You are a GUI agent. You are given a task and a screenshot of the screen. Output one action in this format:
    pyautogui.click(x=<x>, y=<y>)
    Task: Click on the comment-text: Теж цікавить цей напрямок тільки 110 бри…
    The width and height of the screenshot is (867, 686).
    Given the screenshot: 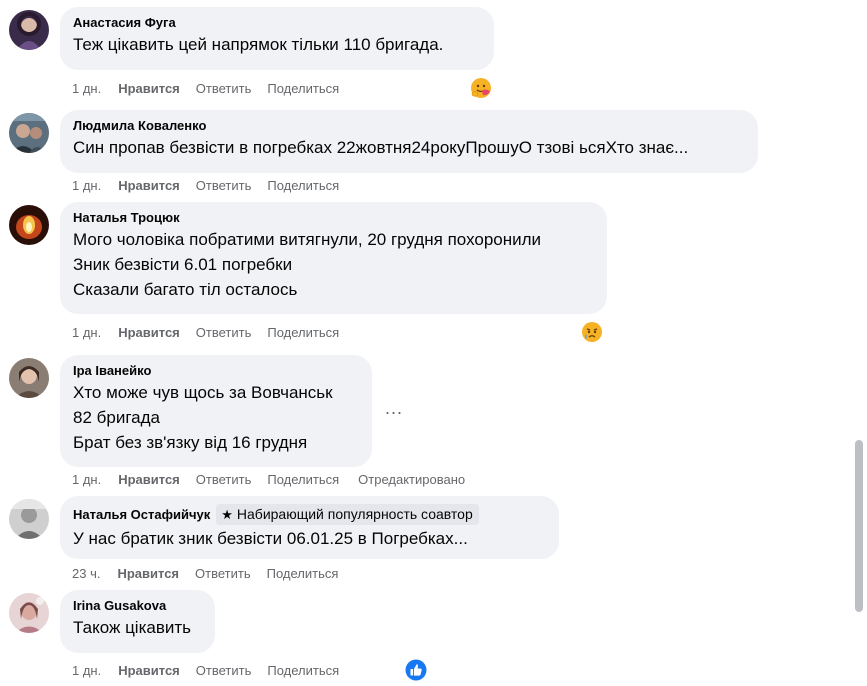 What is the action you would take?
    pyautogui.click(x=258, y=44)
    